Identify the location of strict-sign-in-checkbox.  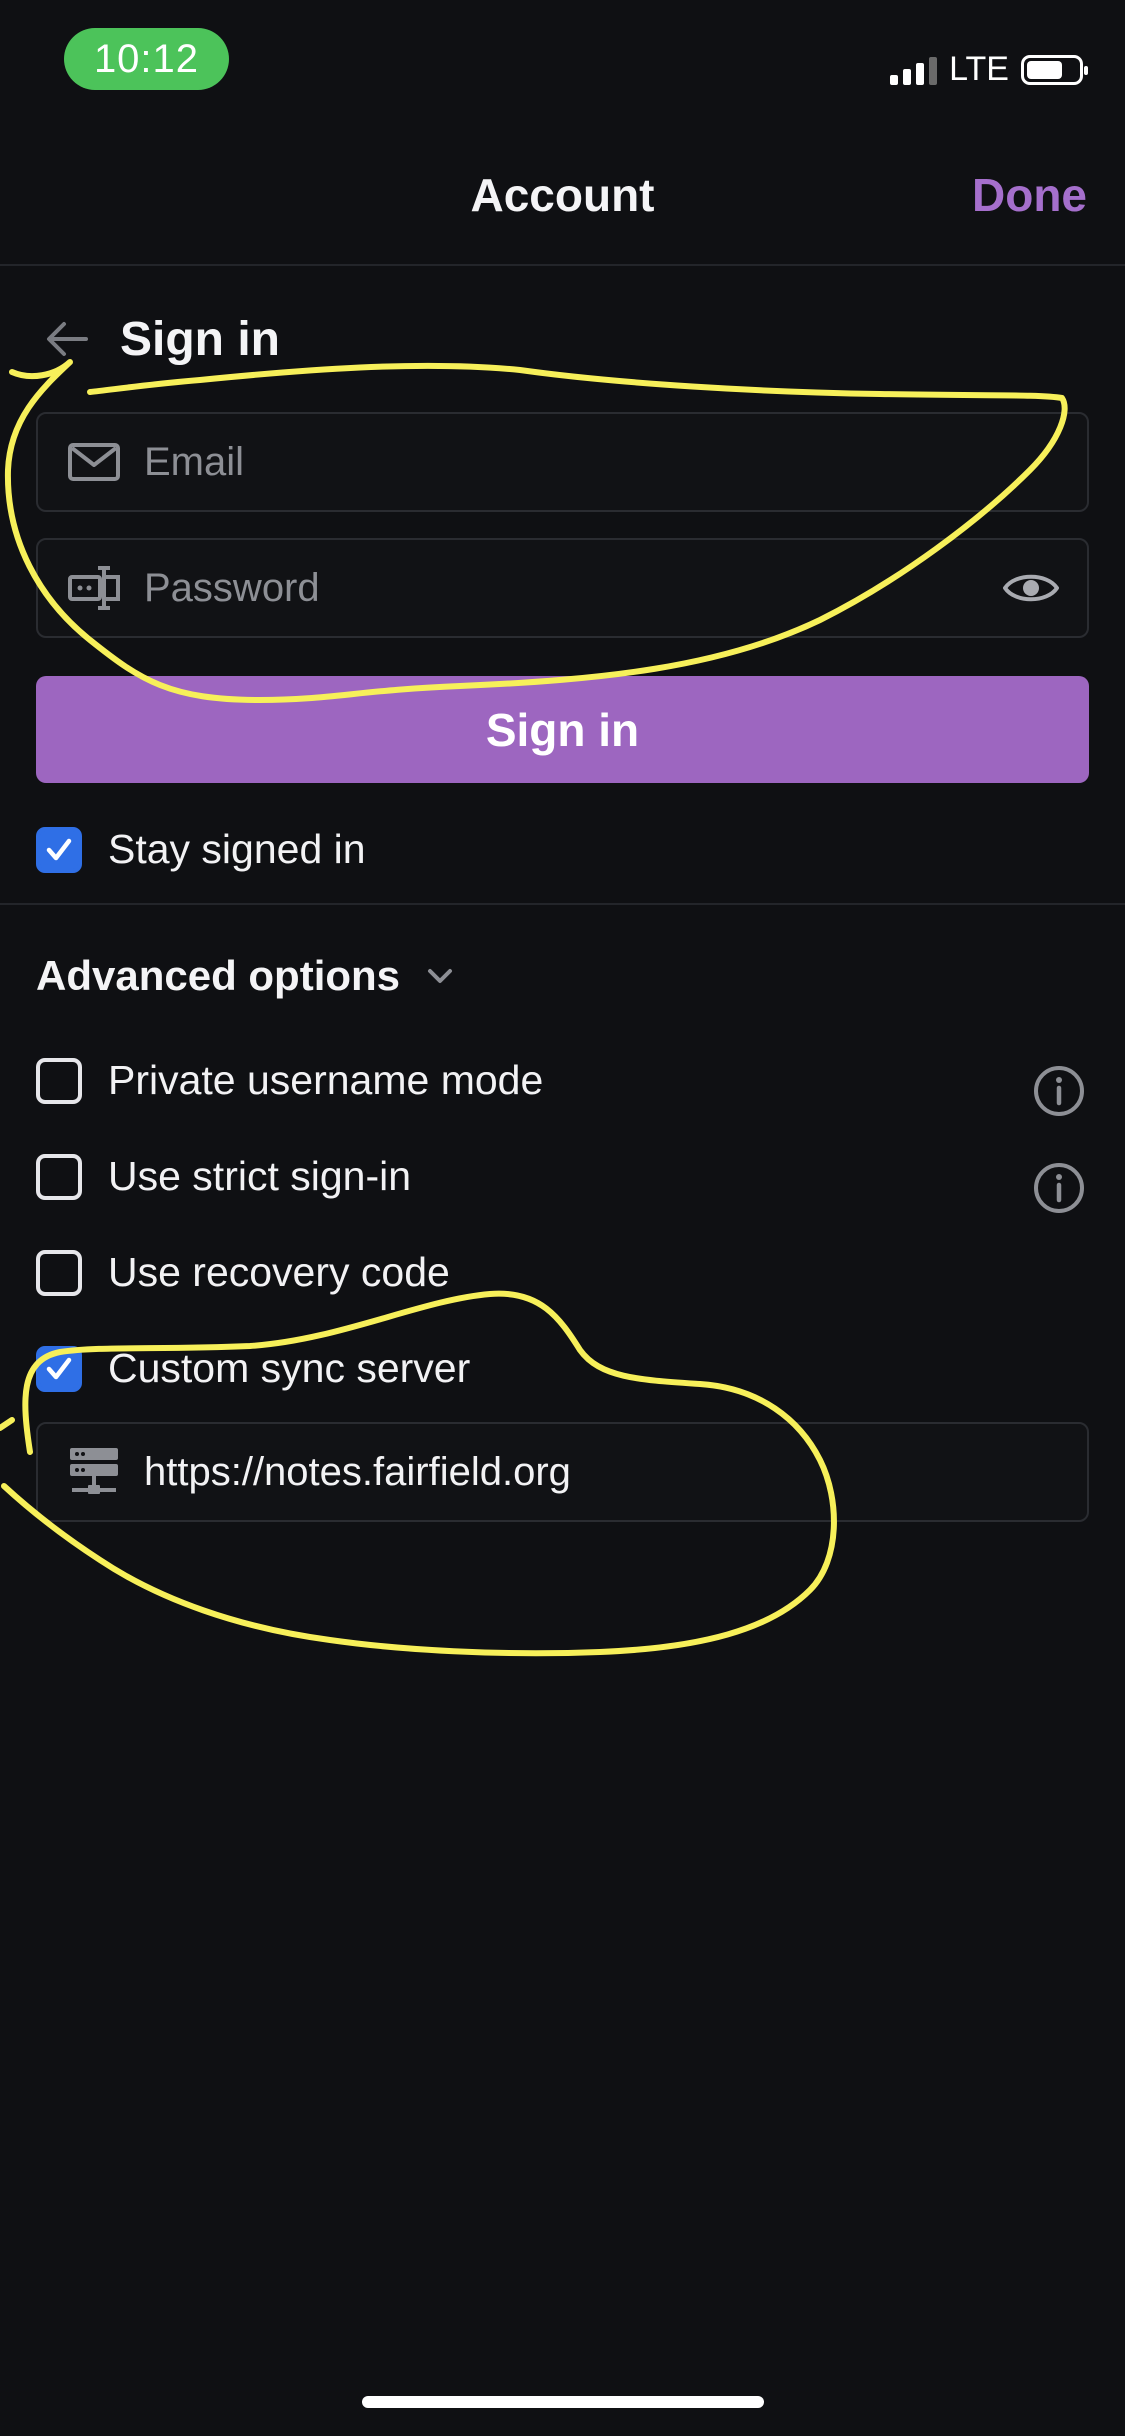
(59, 1176).